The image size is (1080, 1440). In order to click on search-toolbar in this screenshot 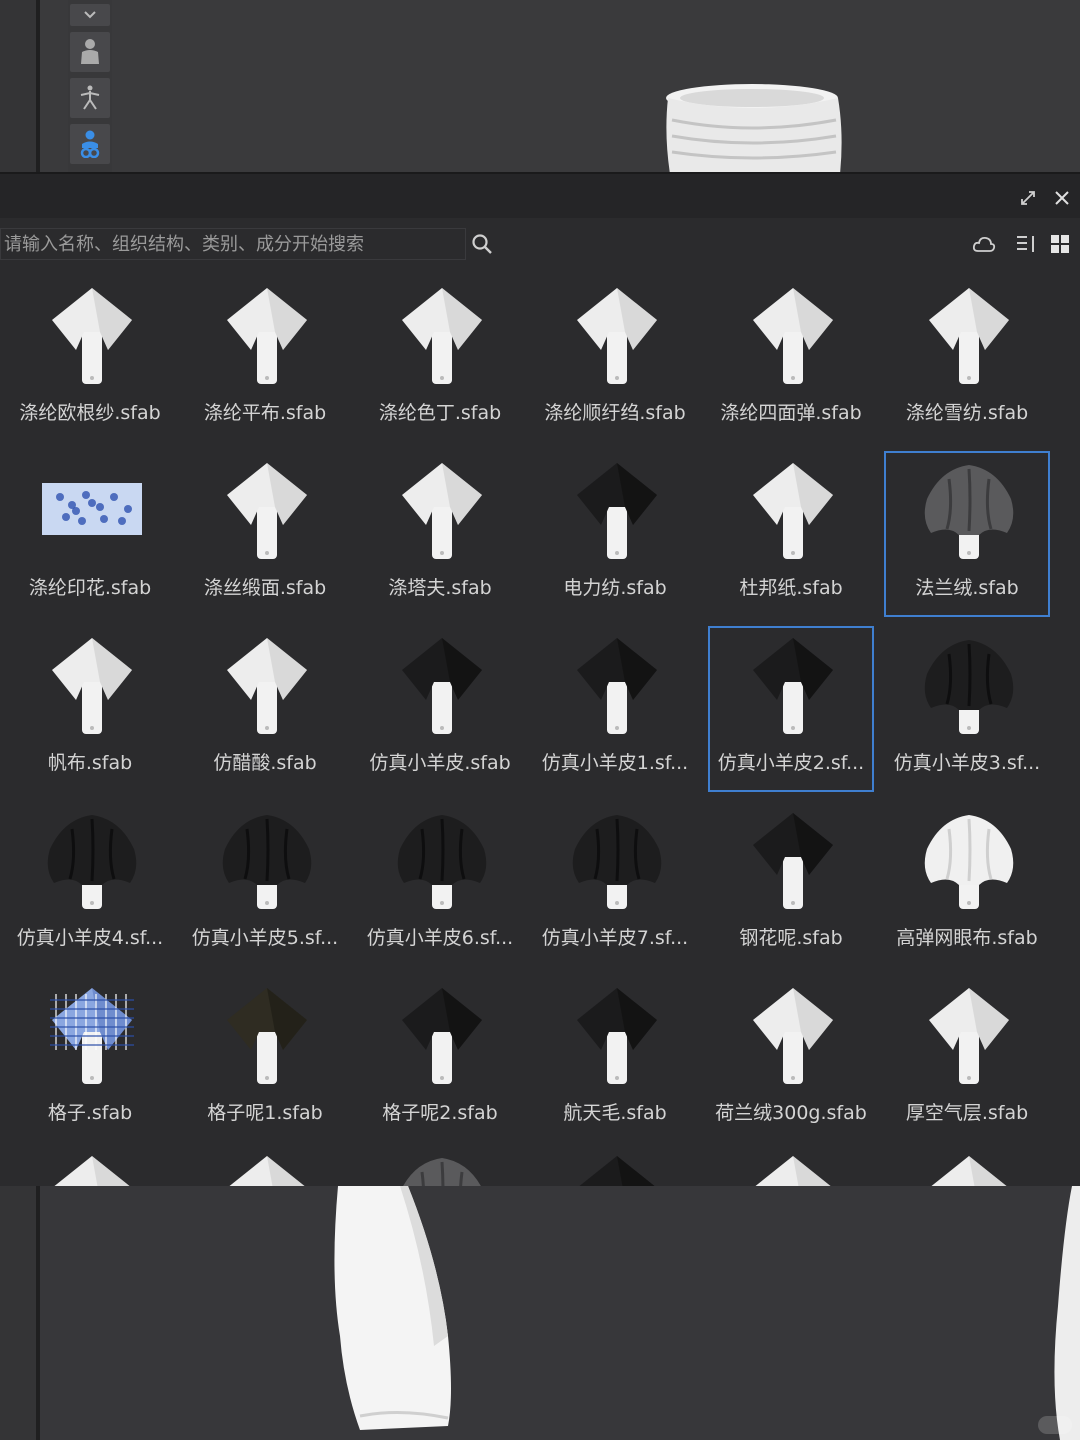, I will do `click(540, 244)`.